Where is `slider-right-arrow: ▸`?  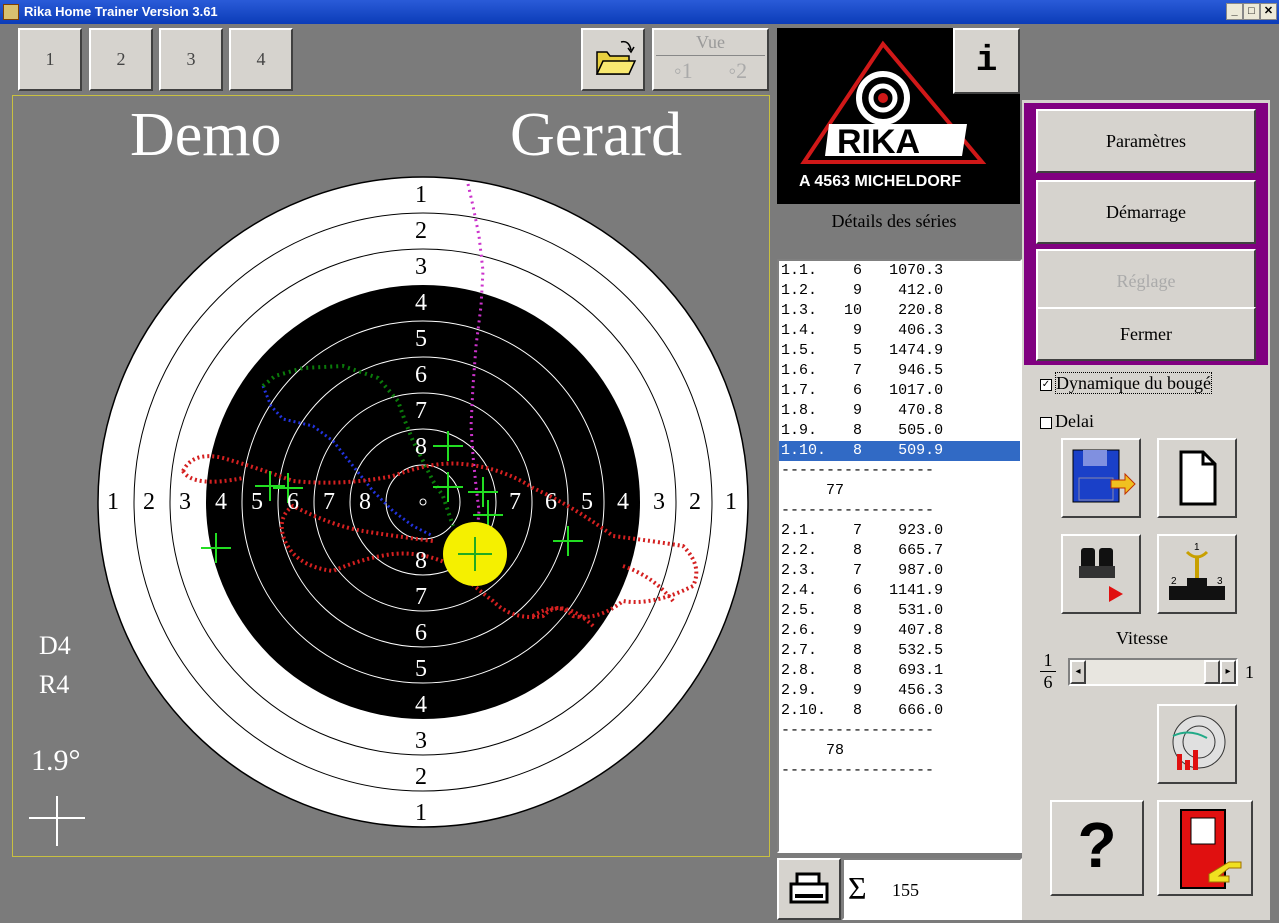
slider-right-arrow: ▸ is located at coordinates (1228, 672).